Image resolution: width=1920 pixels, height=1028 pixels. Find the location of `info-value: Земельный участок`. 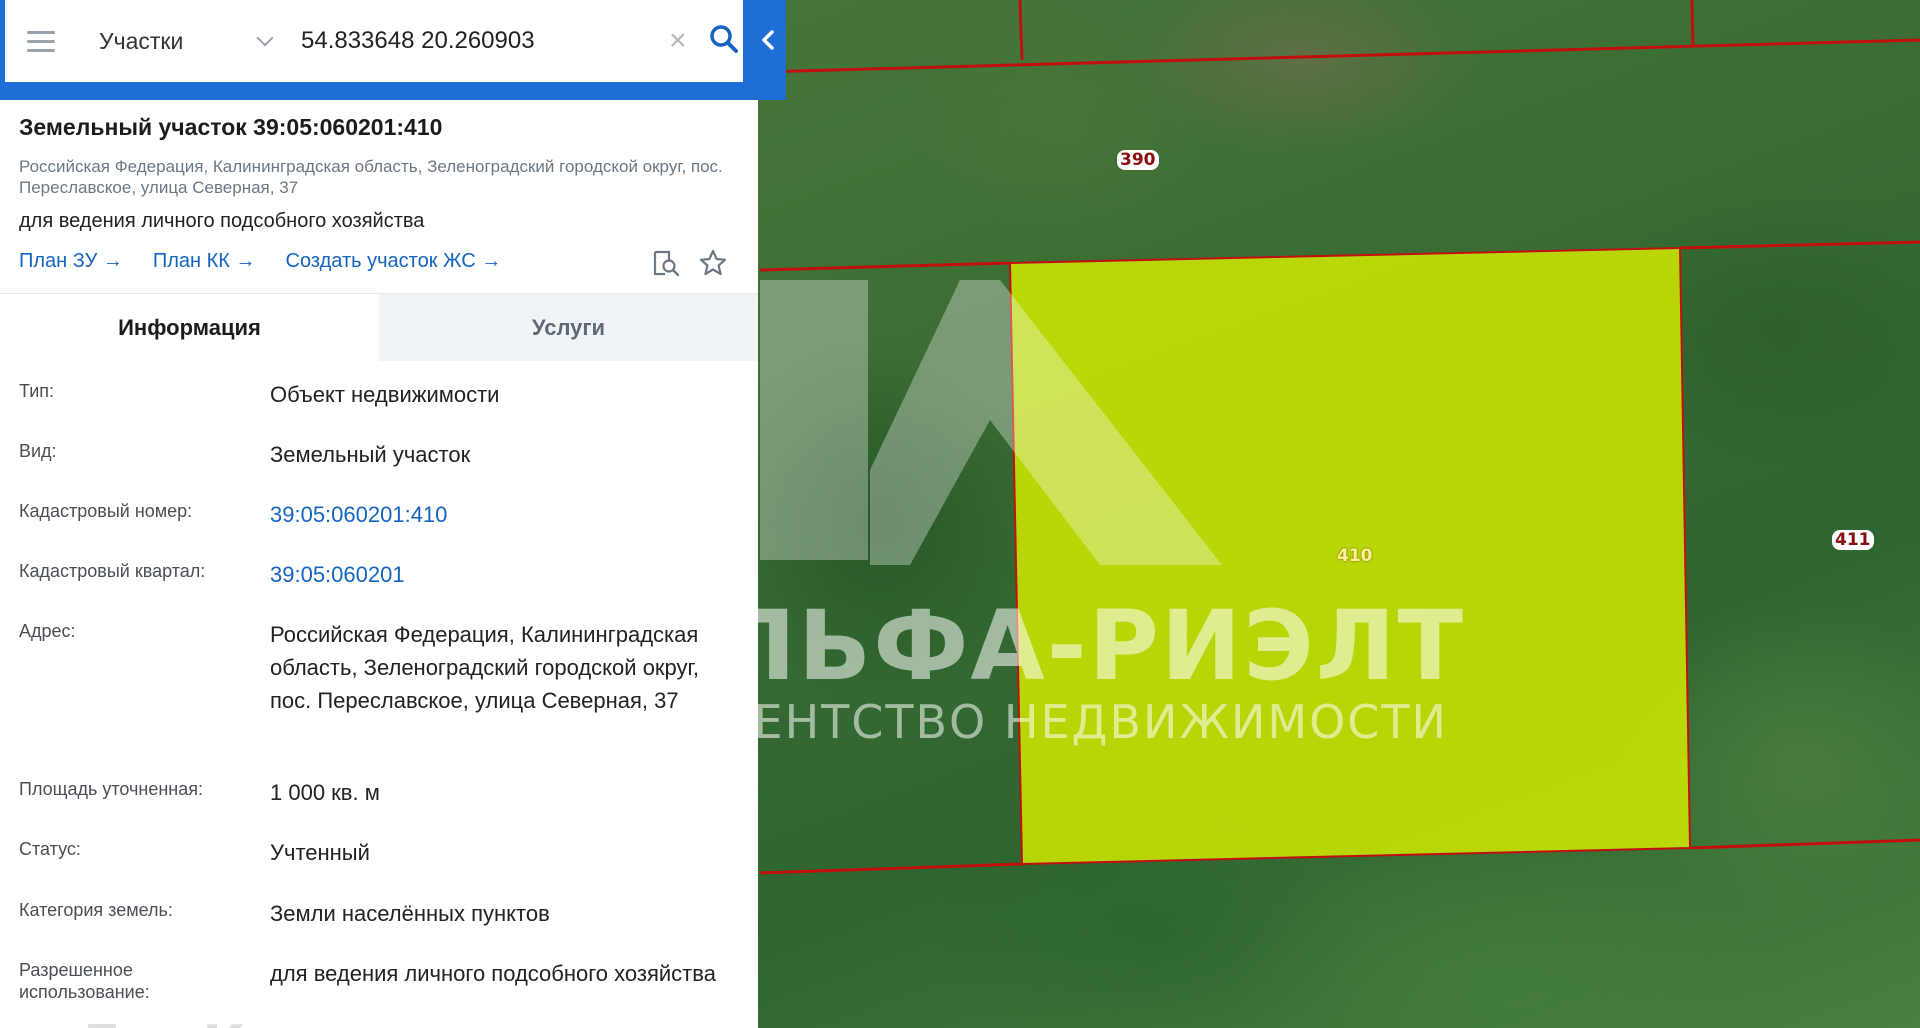

info-value: Земельный участок is located at coordinates (370, 454).